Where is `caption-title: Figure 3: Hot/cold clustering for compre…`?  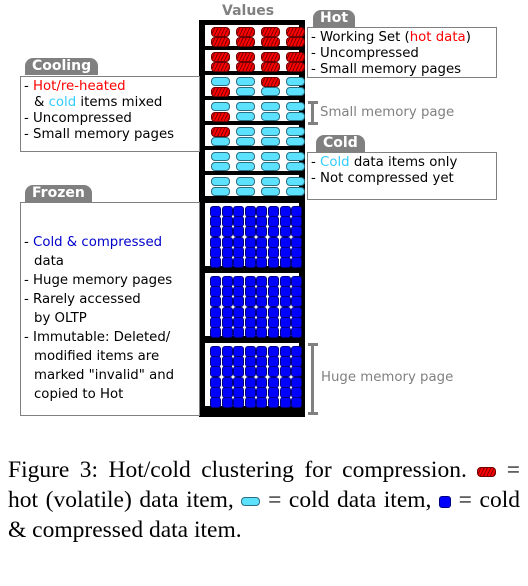
caption-title: Figure 3: Hot/cold clustering for compre… is located at coordinates (237, 470).